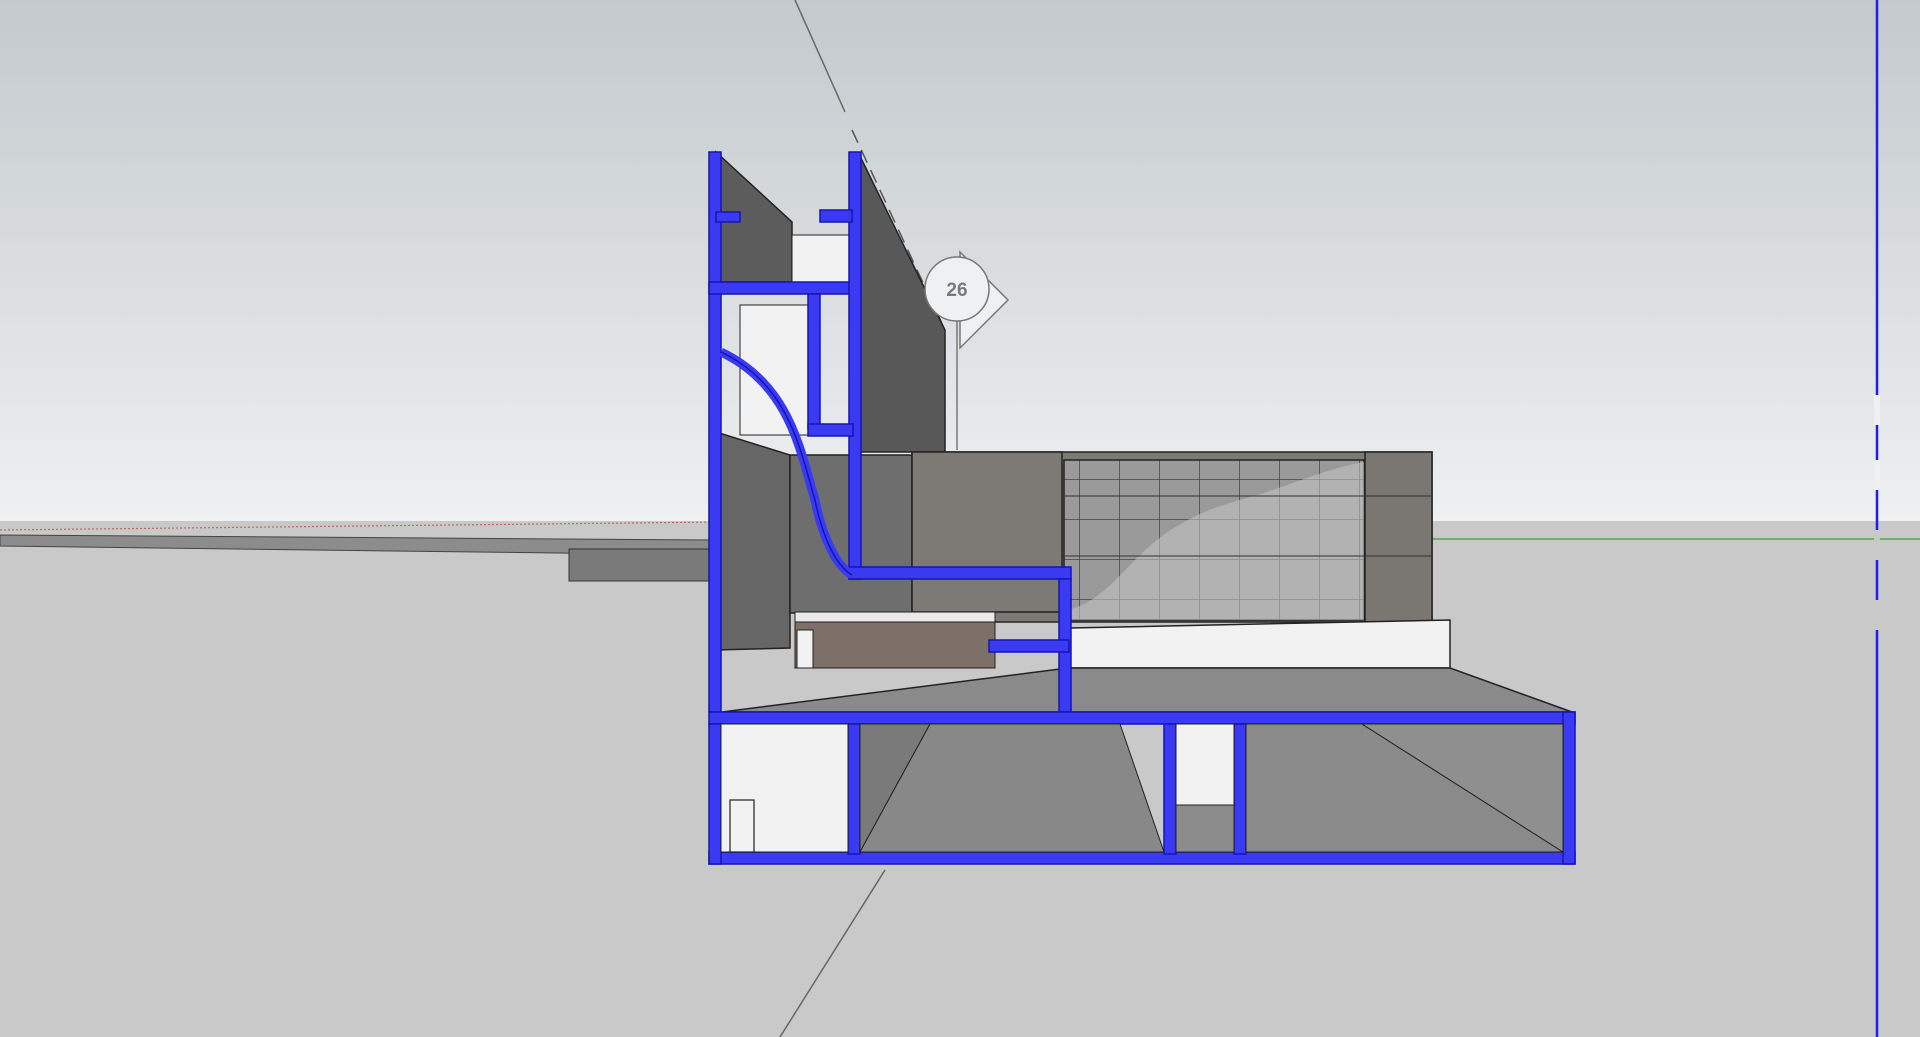  I want to click on upper-white-void, so click(822, 259).